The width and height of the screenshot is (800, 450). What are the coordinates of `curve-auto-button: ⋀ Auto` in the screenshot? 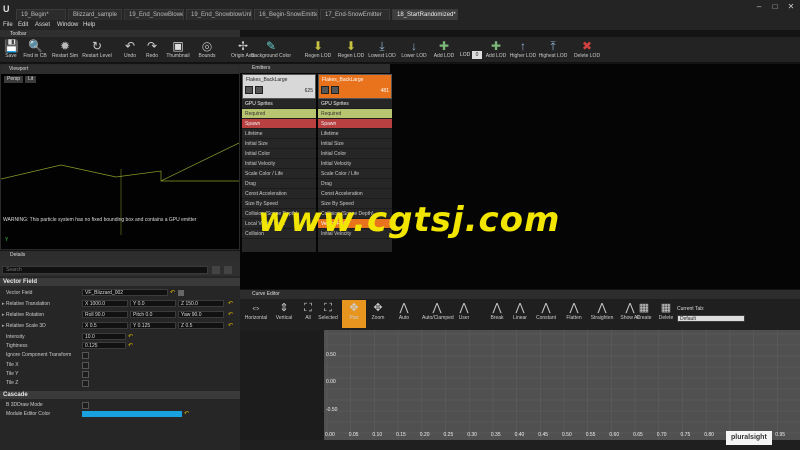 It's located at (404, 314).